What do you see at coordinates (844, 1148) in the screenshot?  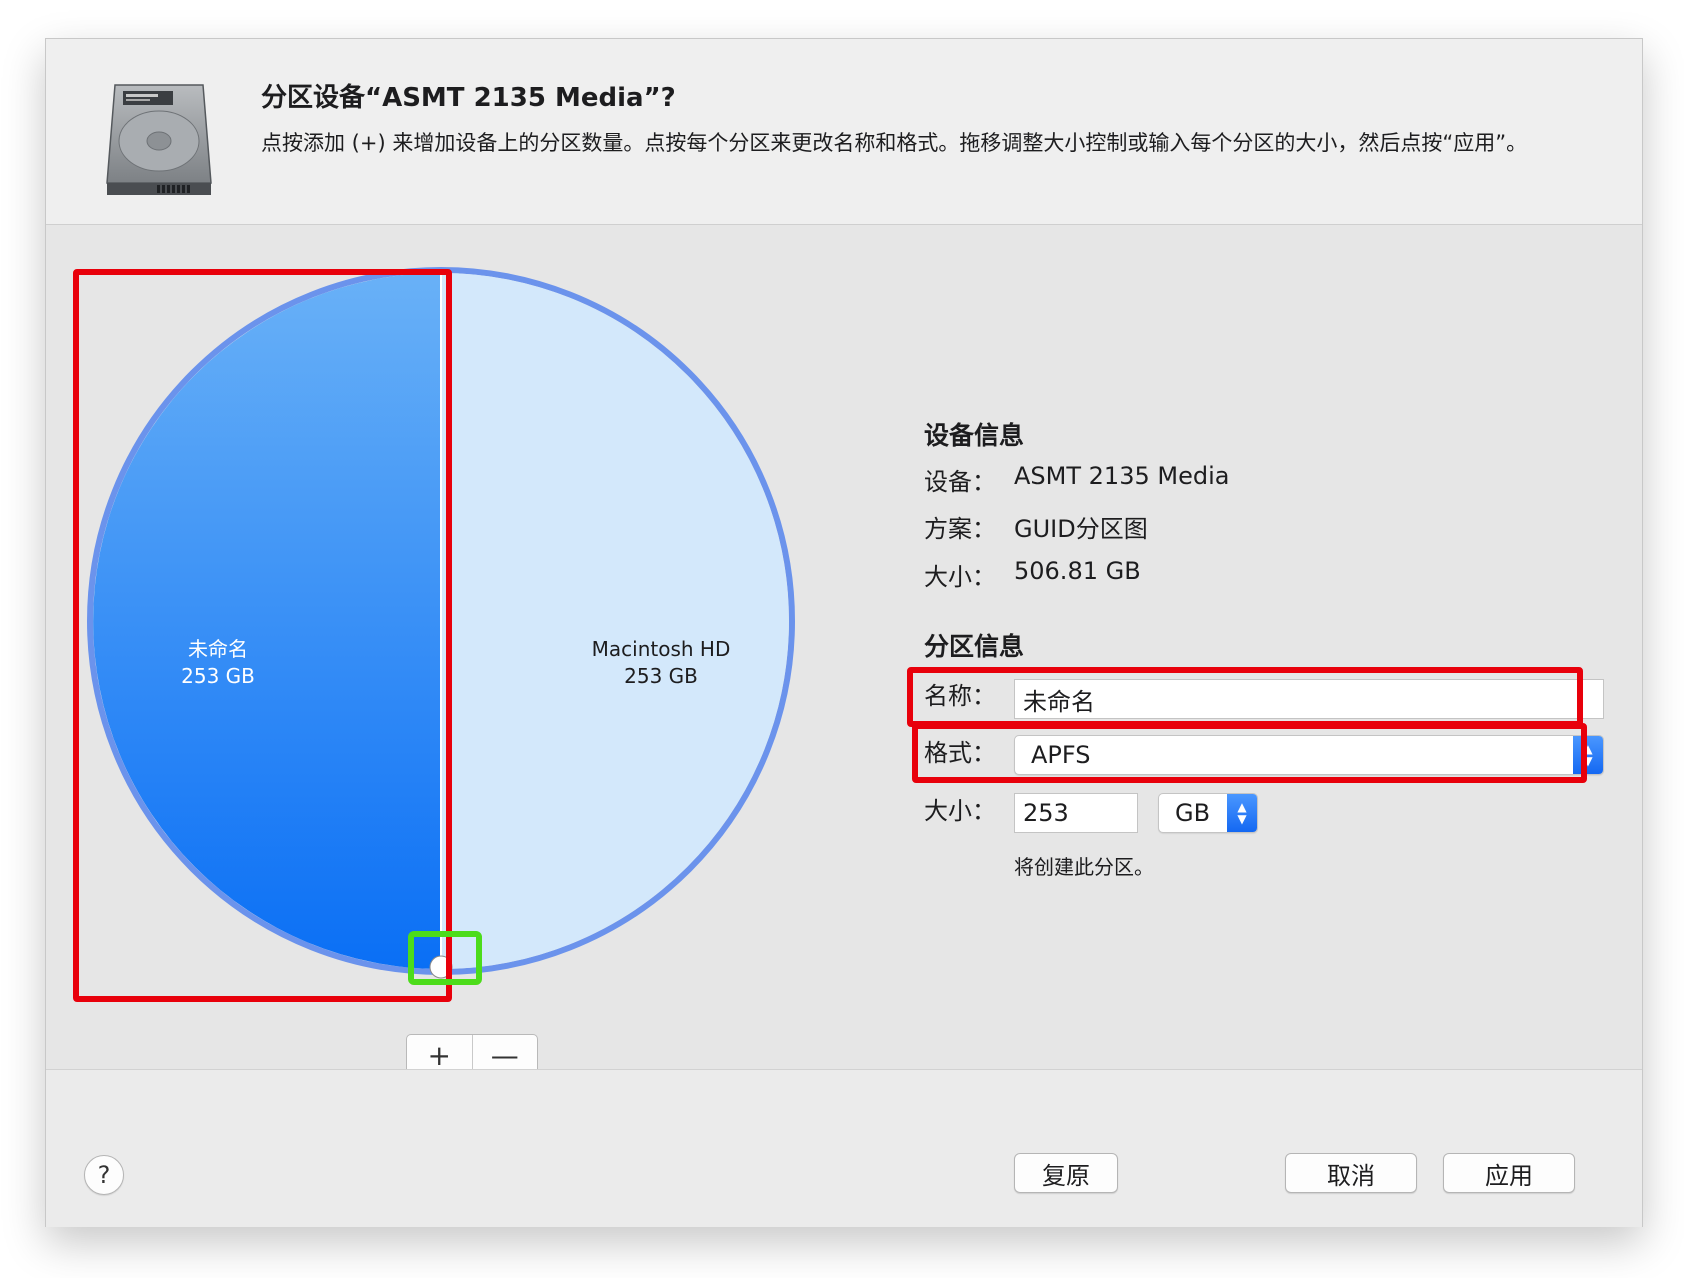 I see `dialog-footer` at bounding box center [844, 1148].